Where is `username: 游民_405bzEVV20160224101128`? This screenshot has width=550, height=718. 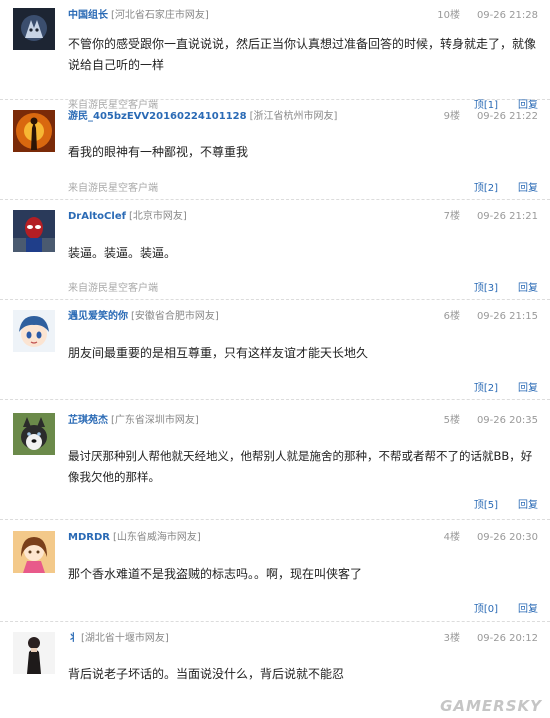 username: 游民_405bzEVV20160224101128 is located at coordinates (157, 116).